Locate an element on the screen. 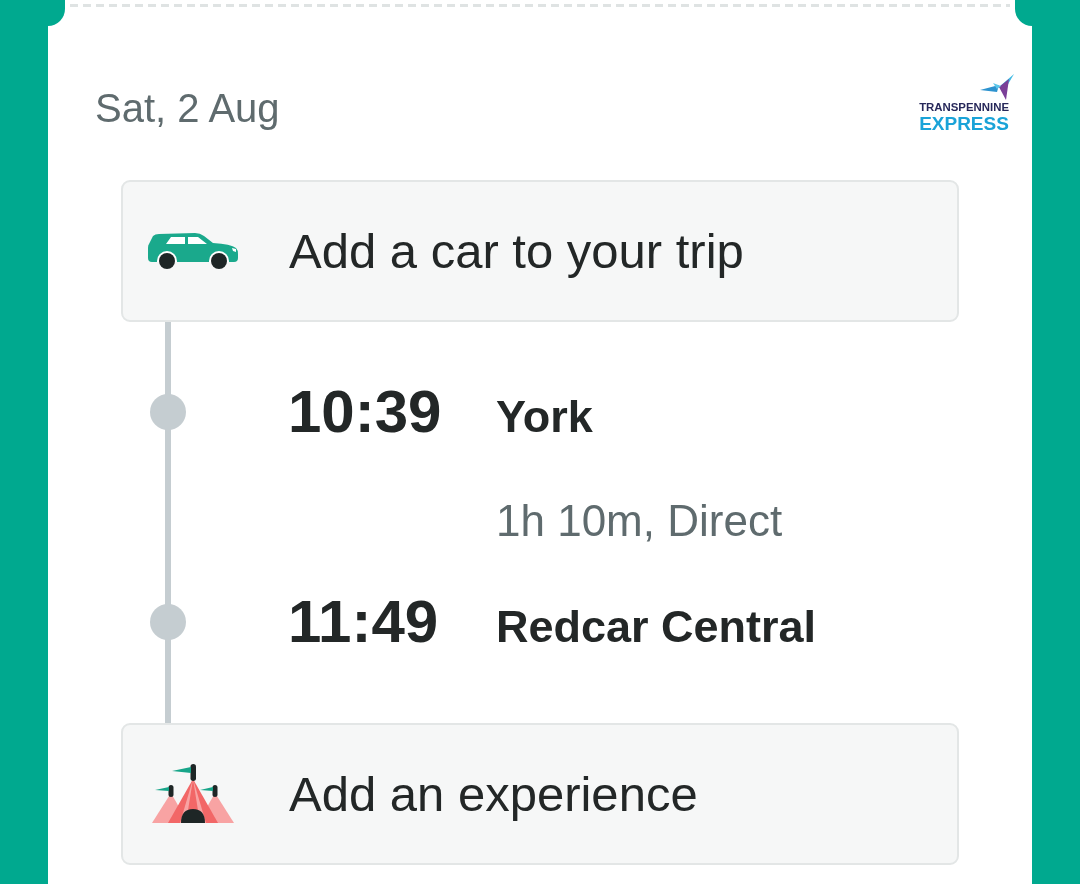  stop-time: 11:49 is located at coordinates (364, 622).